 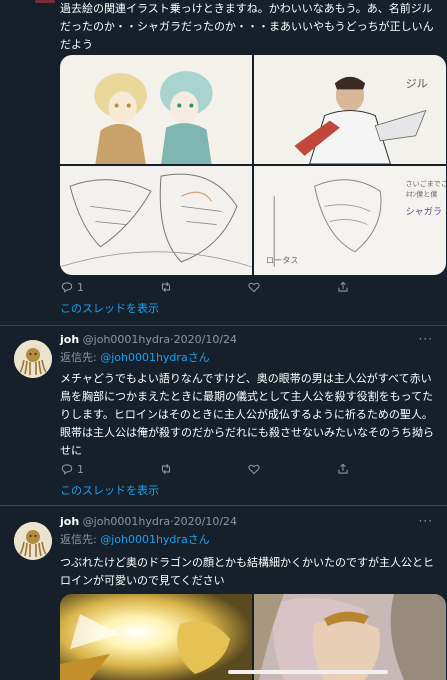 What do you see at coordinates (248, 522) in the screenshot?
I see `tweet-3-header: joh @joh0001hydra·2020/10/24` at bounding box center [248, 522].